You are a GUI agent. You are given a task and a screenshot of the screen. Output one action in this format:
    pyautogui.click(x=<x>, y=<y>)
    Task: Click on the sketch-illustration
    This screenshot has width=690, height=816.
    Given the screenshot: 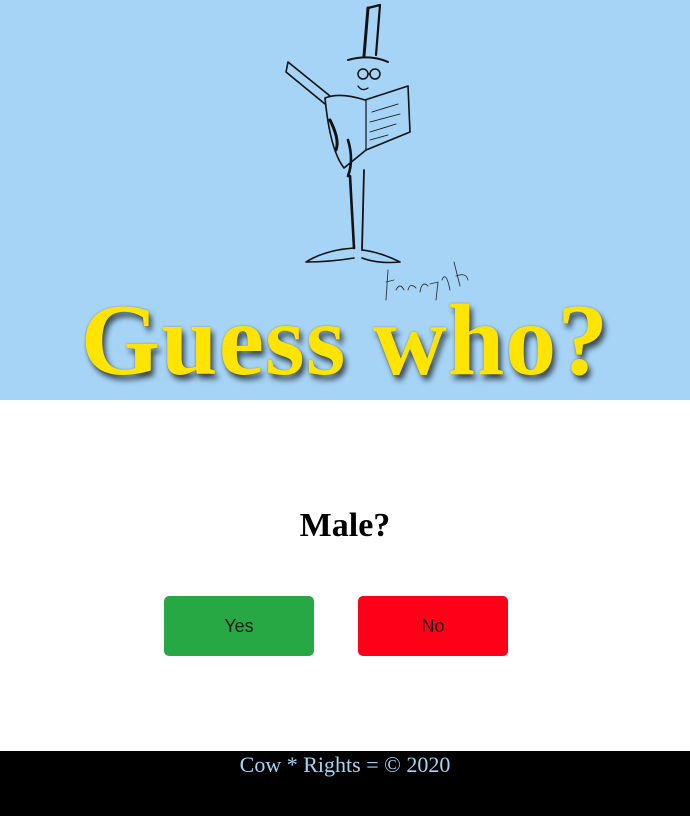 What is the action you would take?
    pyautogui.click(x=377, y=152)
    